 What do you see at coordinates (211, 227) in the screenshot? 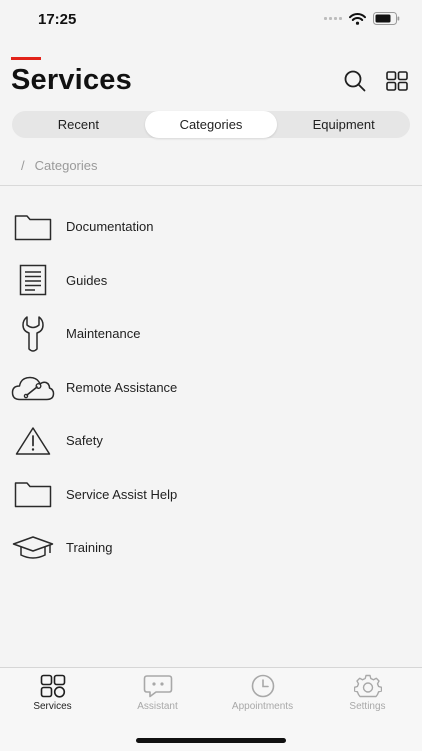
I see `list-item-documentation: Documentation` at bounding box center [211, 227].